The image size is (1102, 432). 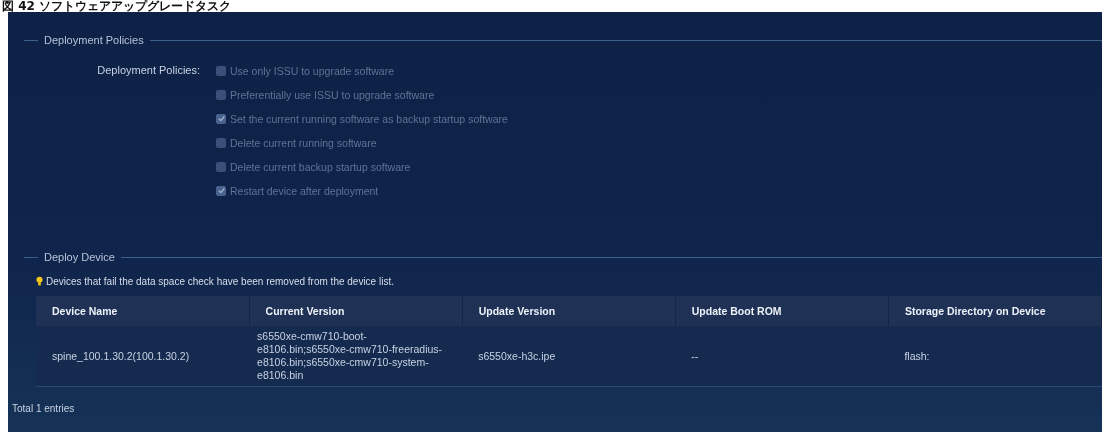 I want to click on tip-text: Devices that fail the data space check have been removed from the device list., so click(x=220, y=281).